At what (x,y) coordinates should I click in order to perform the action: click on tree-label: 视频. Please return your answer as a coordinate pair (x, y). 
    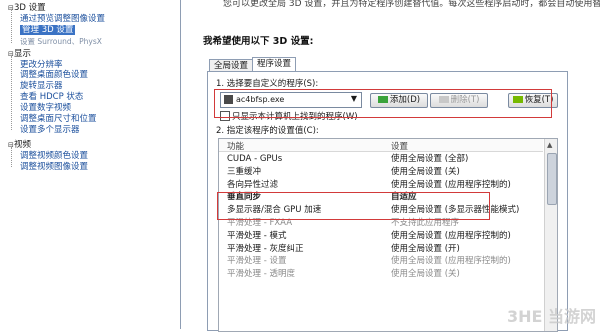
    Looking at the image, I should click on (23, 145).